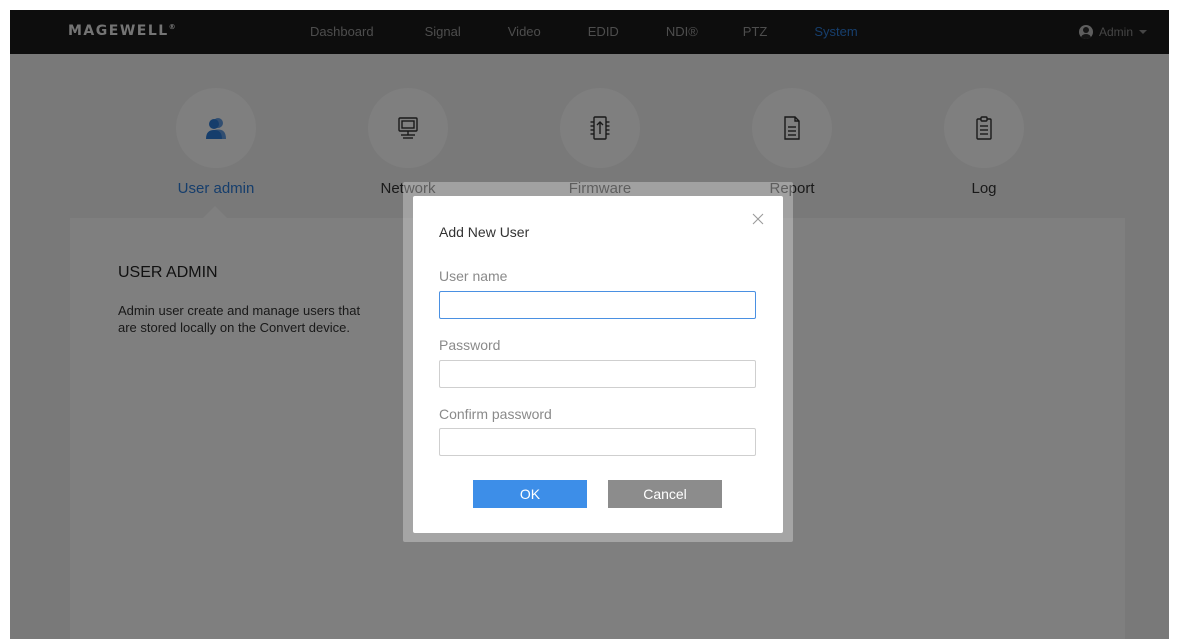  Describe the element at coordinates (597, 442) in the screenshot. I see `confirm-password-input` at that location.